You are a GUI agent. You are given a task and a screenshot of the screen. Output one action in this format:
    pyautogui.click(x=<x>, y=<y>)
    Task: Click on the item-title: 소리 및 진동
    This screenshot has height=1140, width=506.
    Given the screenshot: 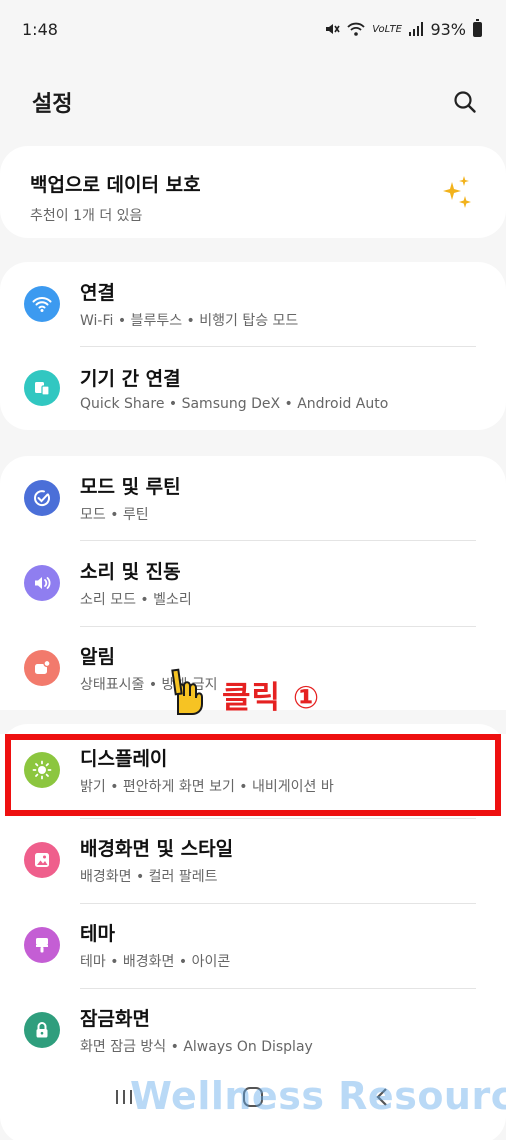 What is the action you would take?
    pyautogui.click(x=130, y=572)
    